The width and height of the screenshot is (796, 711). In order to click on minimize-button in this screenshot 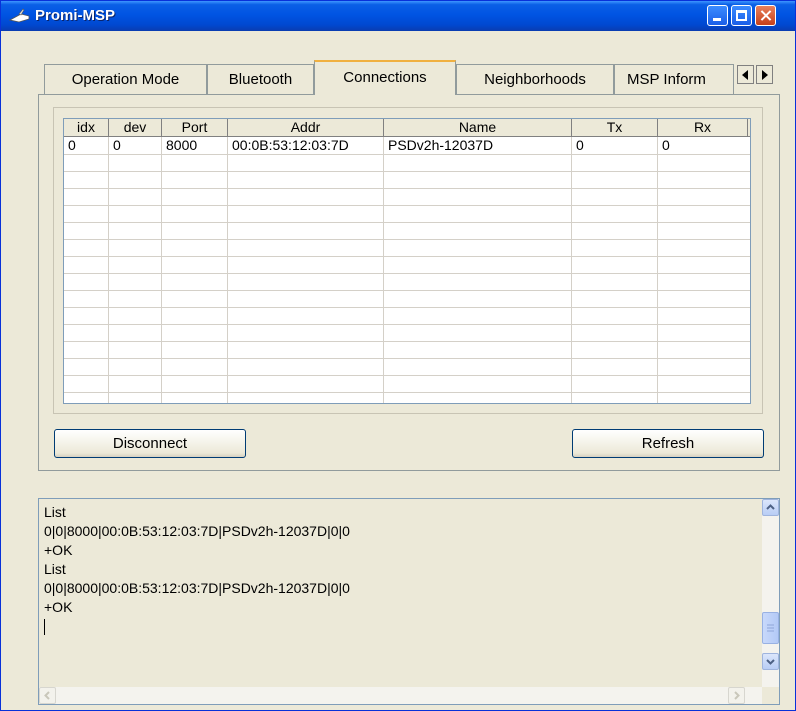, I will do `click(717, 15)`.